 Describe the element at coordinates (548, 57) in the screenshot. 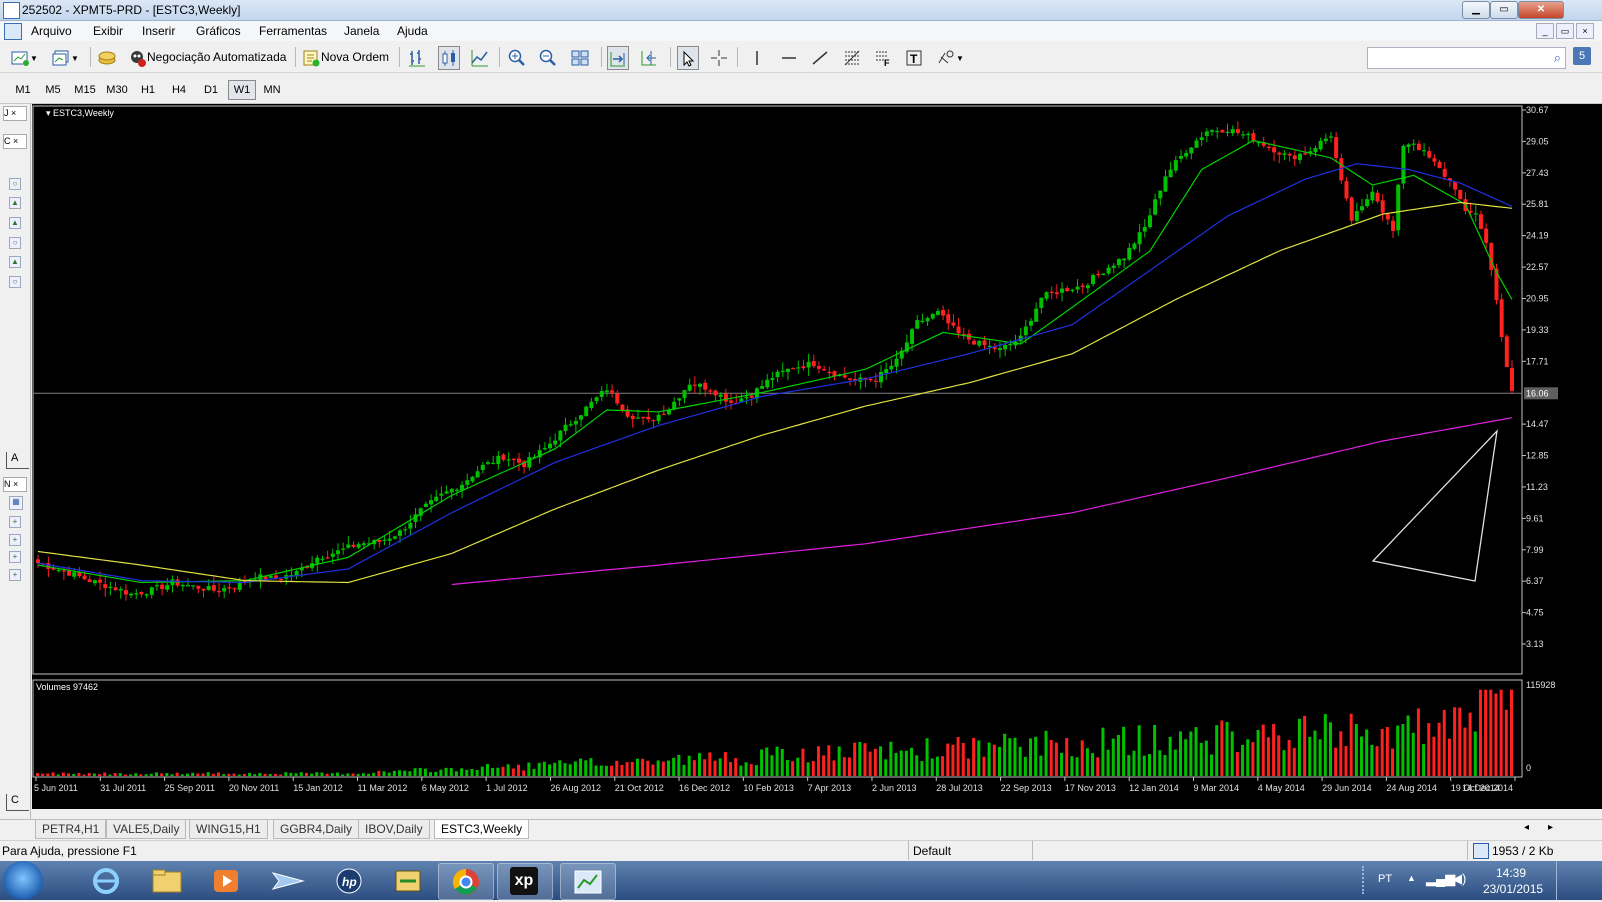

I see `zoom-out-button` at that location.